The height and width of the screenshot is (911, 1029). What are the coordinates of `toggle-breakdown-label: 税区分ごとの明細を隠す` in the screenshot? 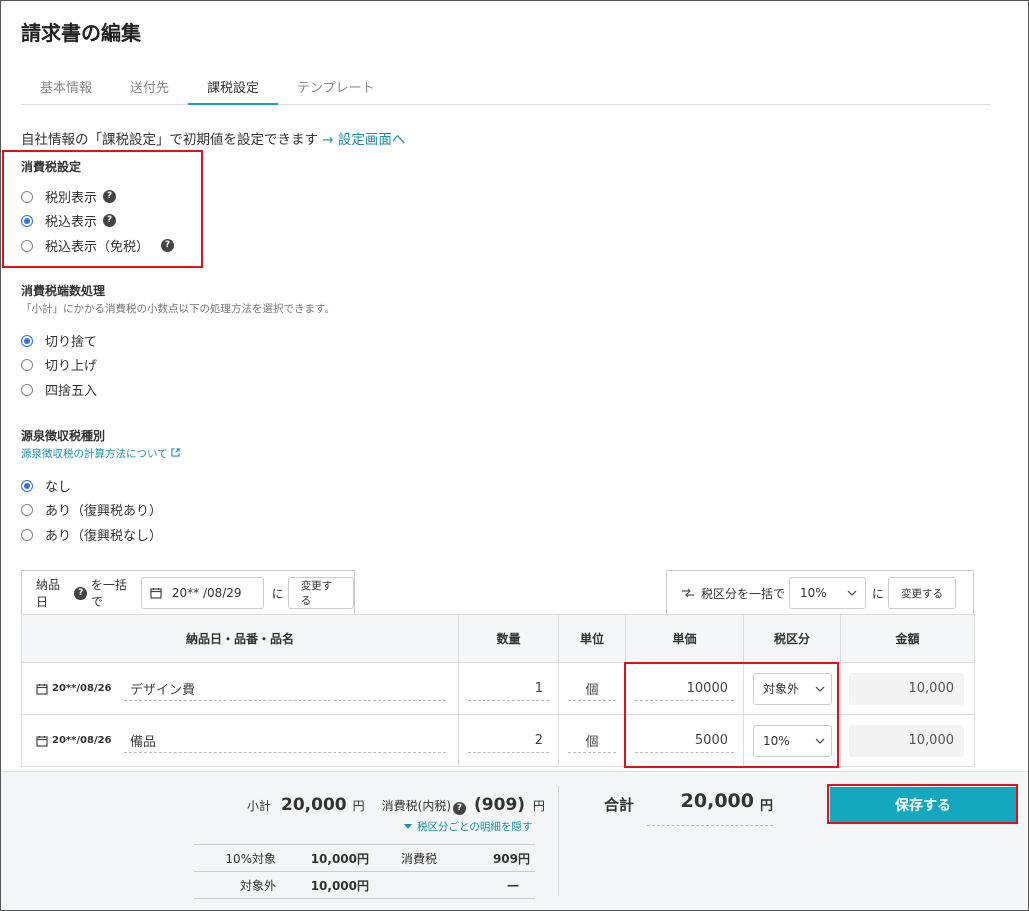 It's located at (475, 827).